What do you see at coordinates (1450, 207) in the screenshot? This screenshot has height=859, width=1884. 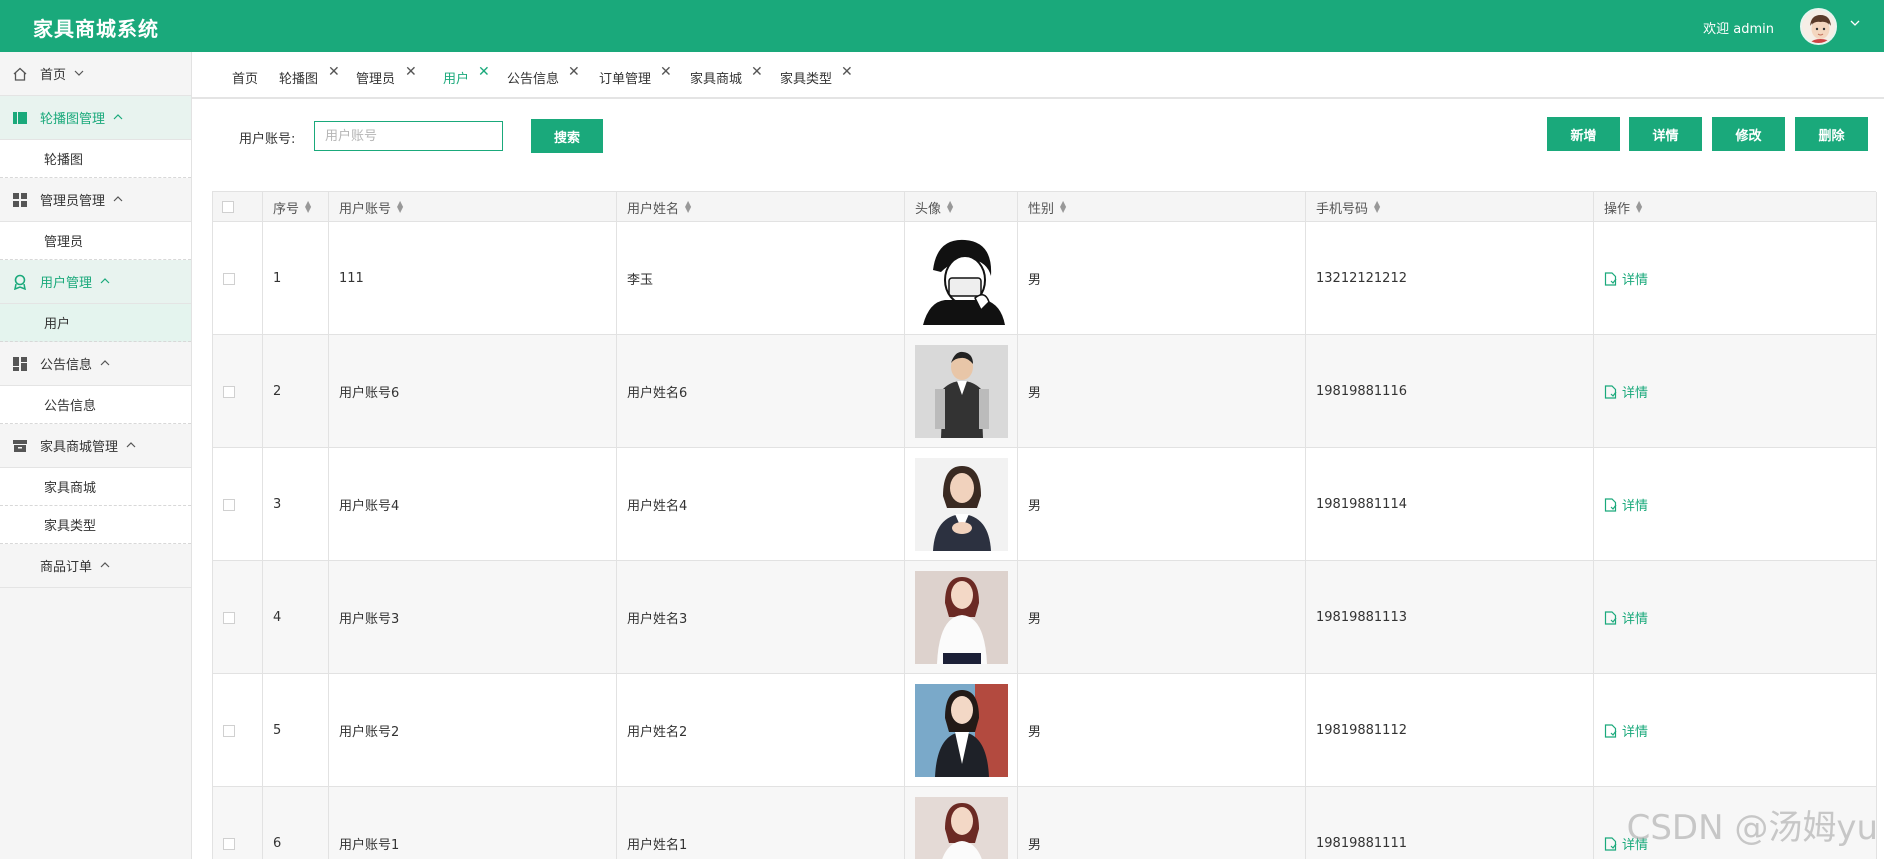 I see `column-header: 手机号码 ▲ ▼` at bounding box center [1450, 207].